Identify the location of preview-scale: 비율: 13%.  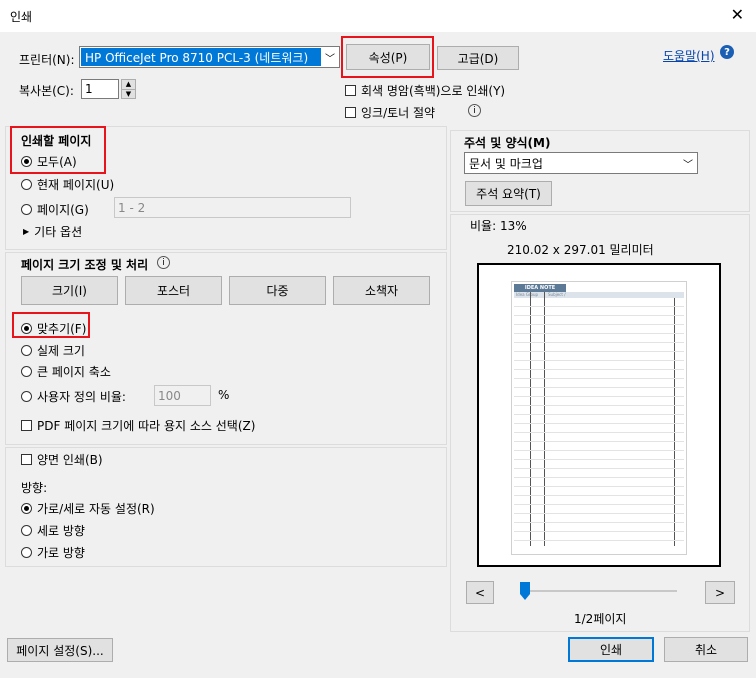
(498, 226).